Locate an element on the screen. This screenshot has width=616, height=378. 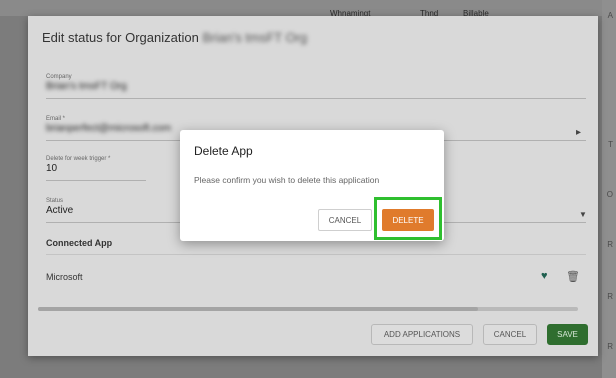
background-right-column: A T O R R R is located at coordinates (609, 189).